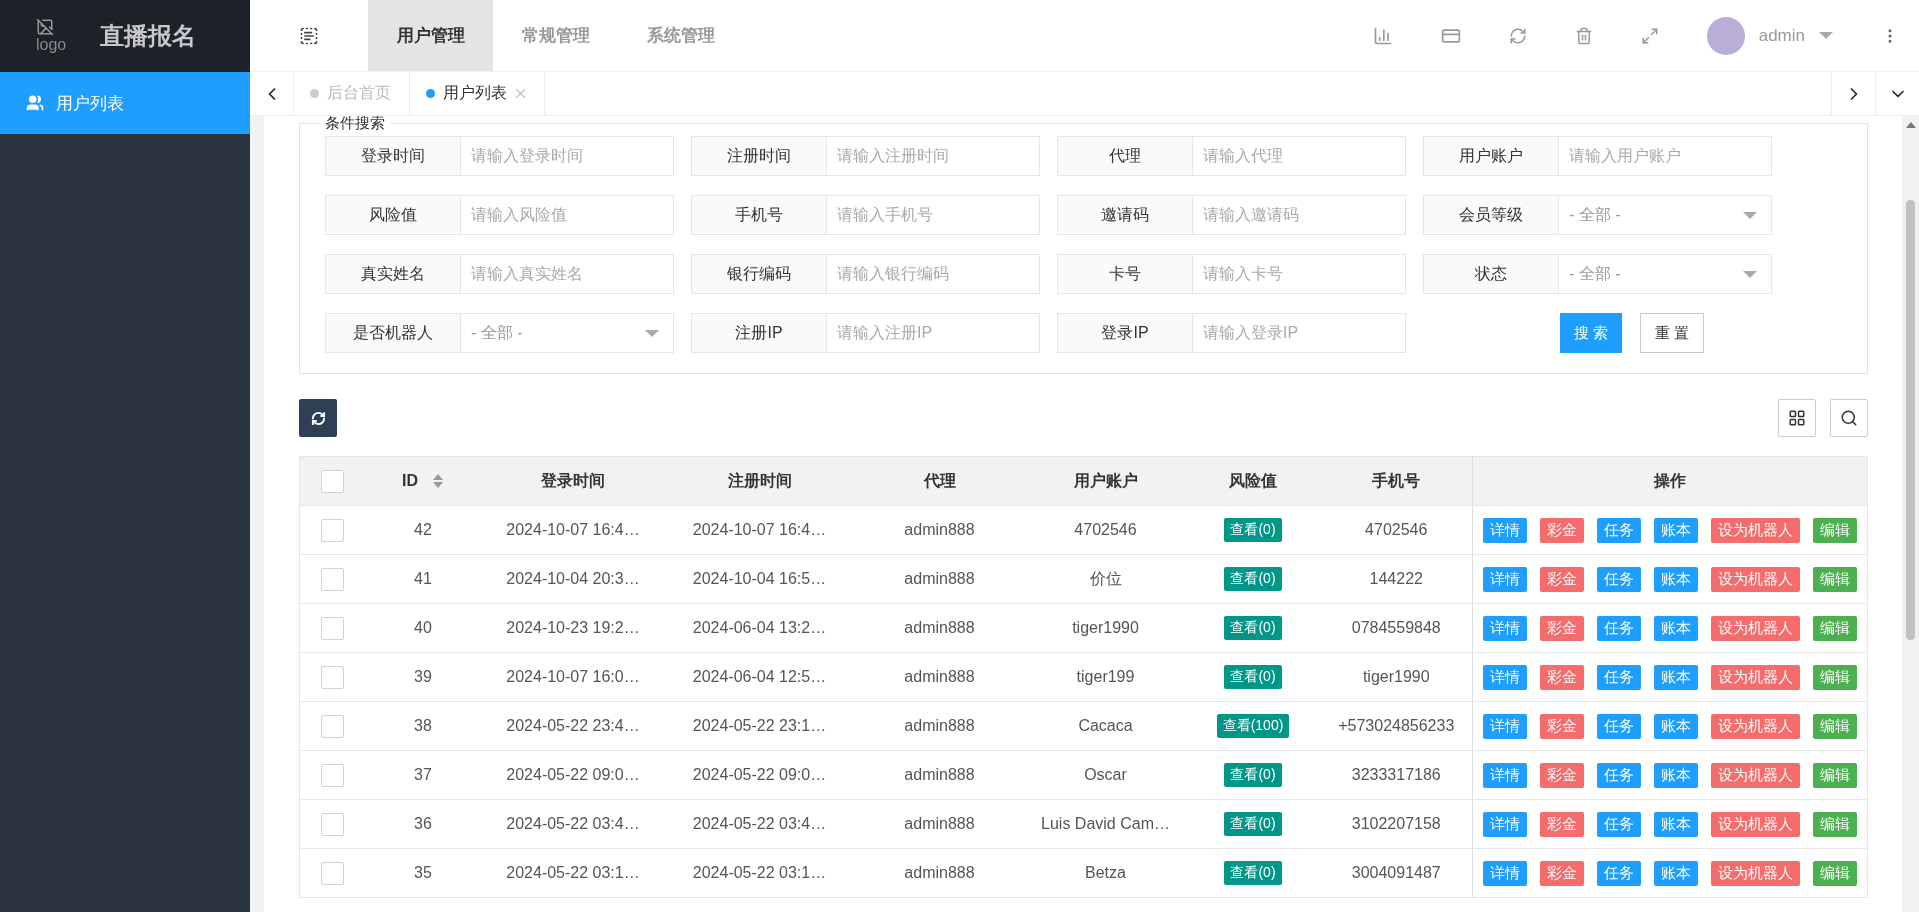 The width and height of the screenshot is (1919, 912). Describe the element at coordinates (423, 481) in the screenshot. I see `column-header: ID` at that location.